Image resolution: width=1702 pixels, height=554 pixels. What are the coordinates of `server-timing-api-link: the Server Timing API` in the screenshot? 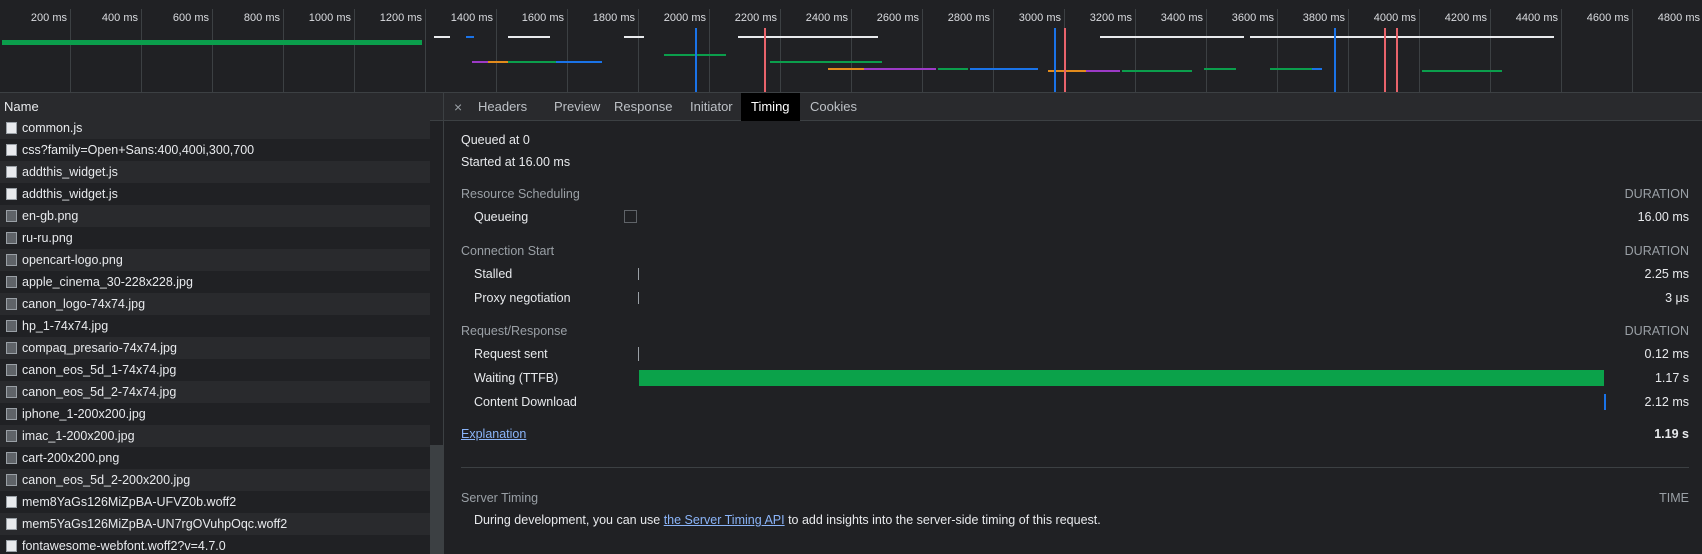 It's located at (724, 520).